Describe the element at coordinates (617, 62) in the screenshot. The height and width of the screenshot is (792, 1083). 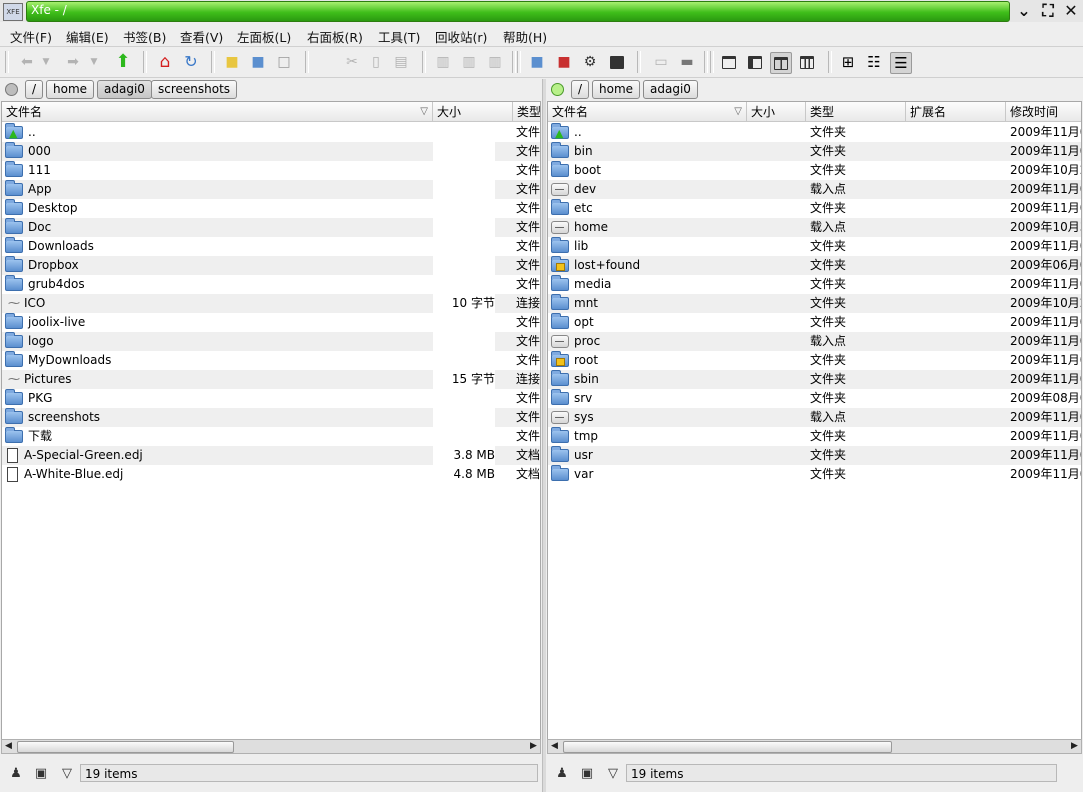
I see `terminal-icon` at that location.